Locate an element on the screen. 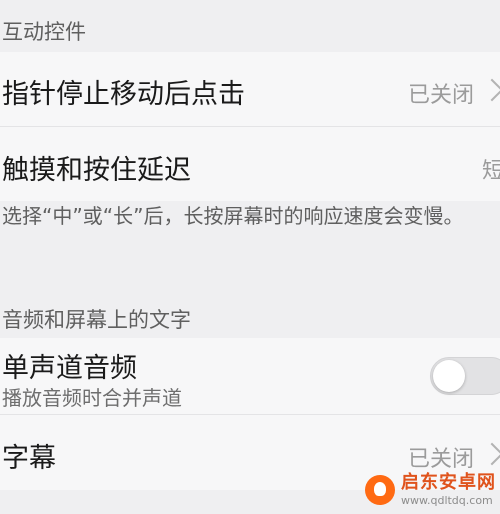 The image size is (500, 514). settings-row-touch-hold-delay: 触摸和按住延迟 短 is located at coordinates (250, 164).